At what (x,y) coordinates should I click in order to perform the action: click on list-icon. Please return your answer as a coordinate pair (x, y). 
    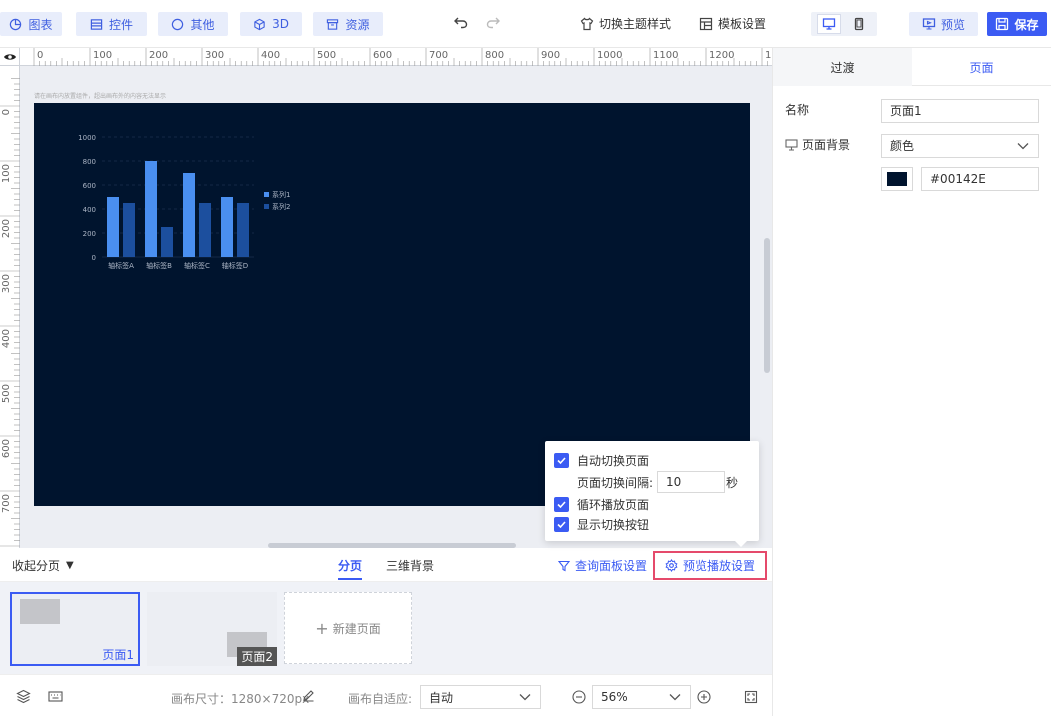
    Looking at the image, I should click on (96, 24).